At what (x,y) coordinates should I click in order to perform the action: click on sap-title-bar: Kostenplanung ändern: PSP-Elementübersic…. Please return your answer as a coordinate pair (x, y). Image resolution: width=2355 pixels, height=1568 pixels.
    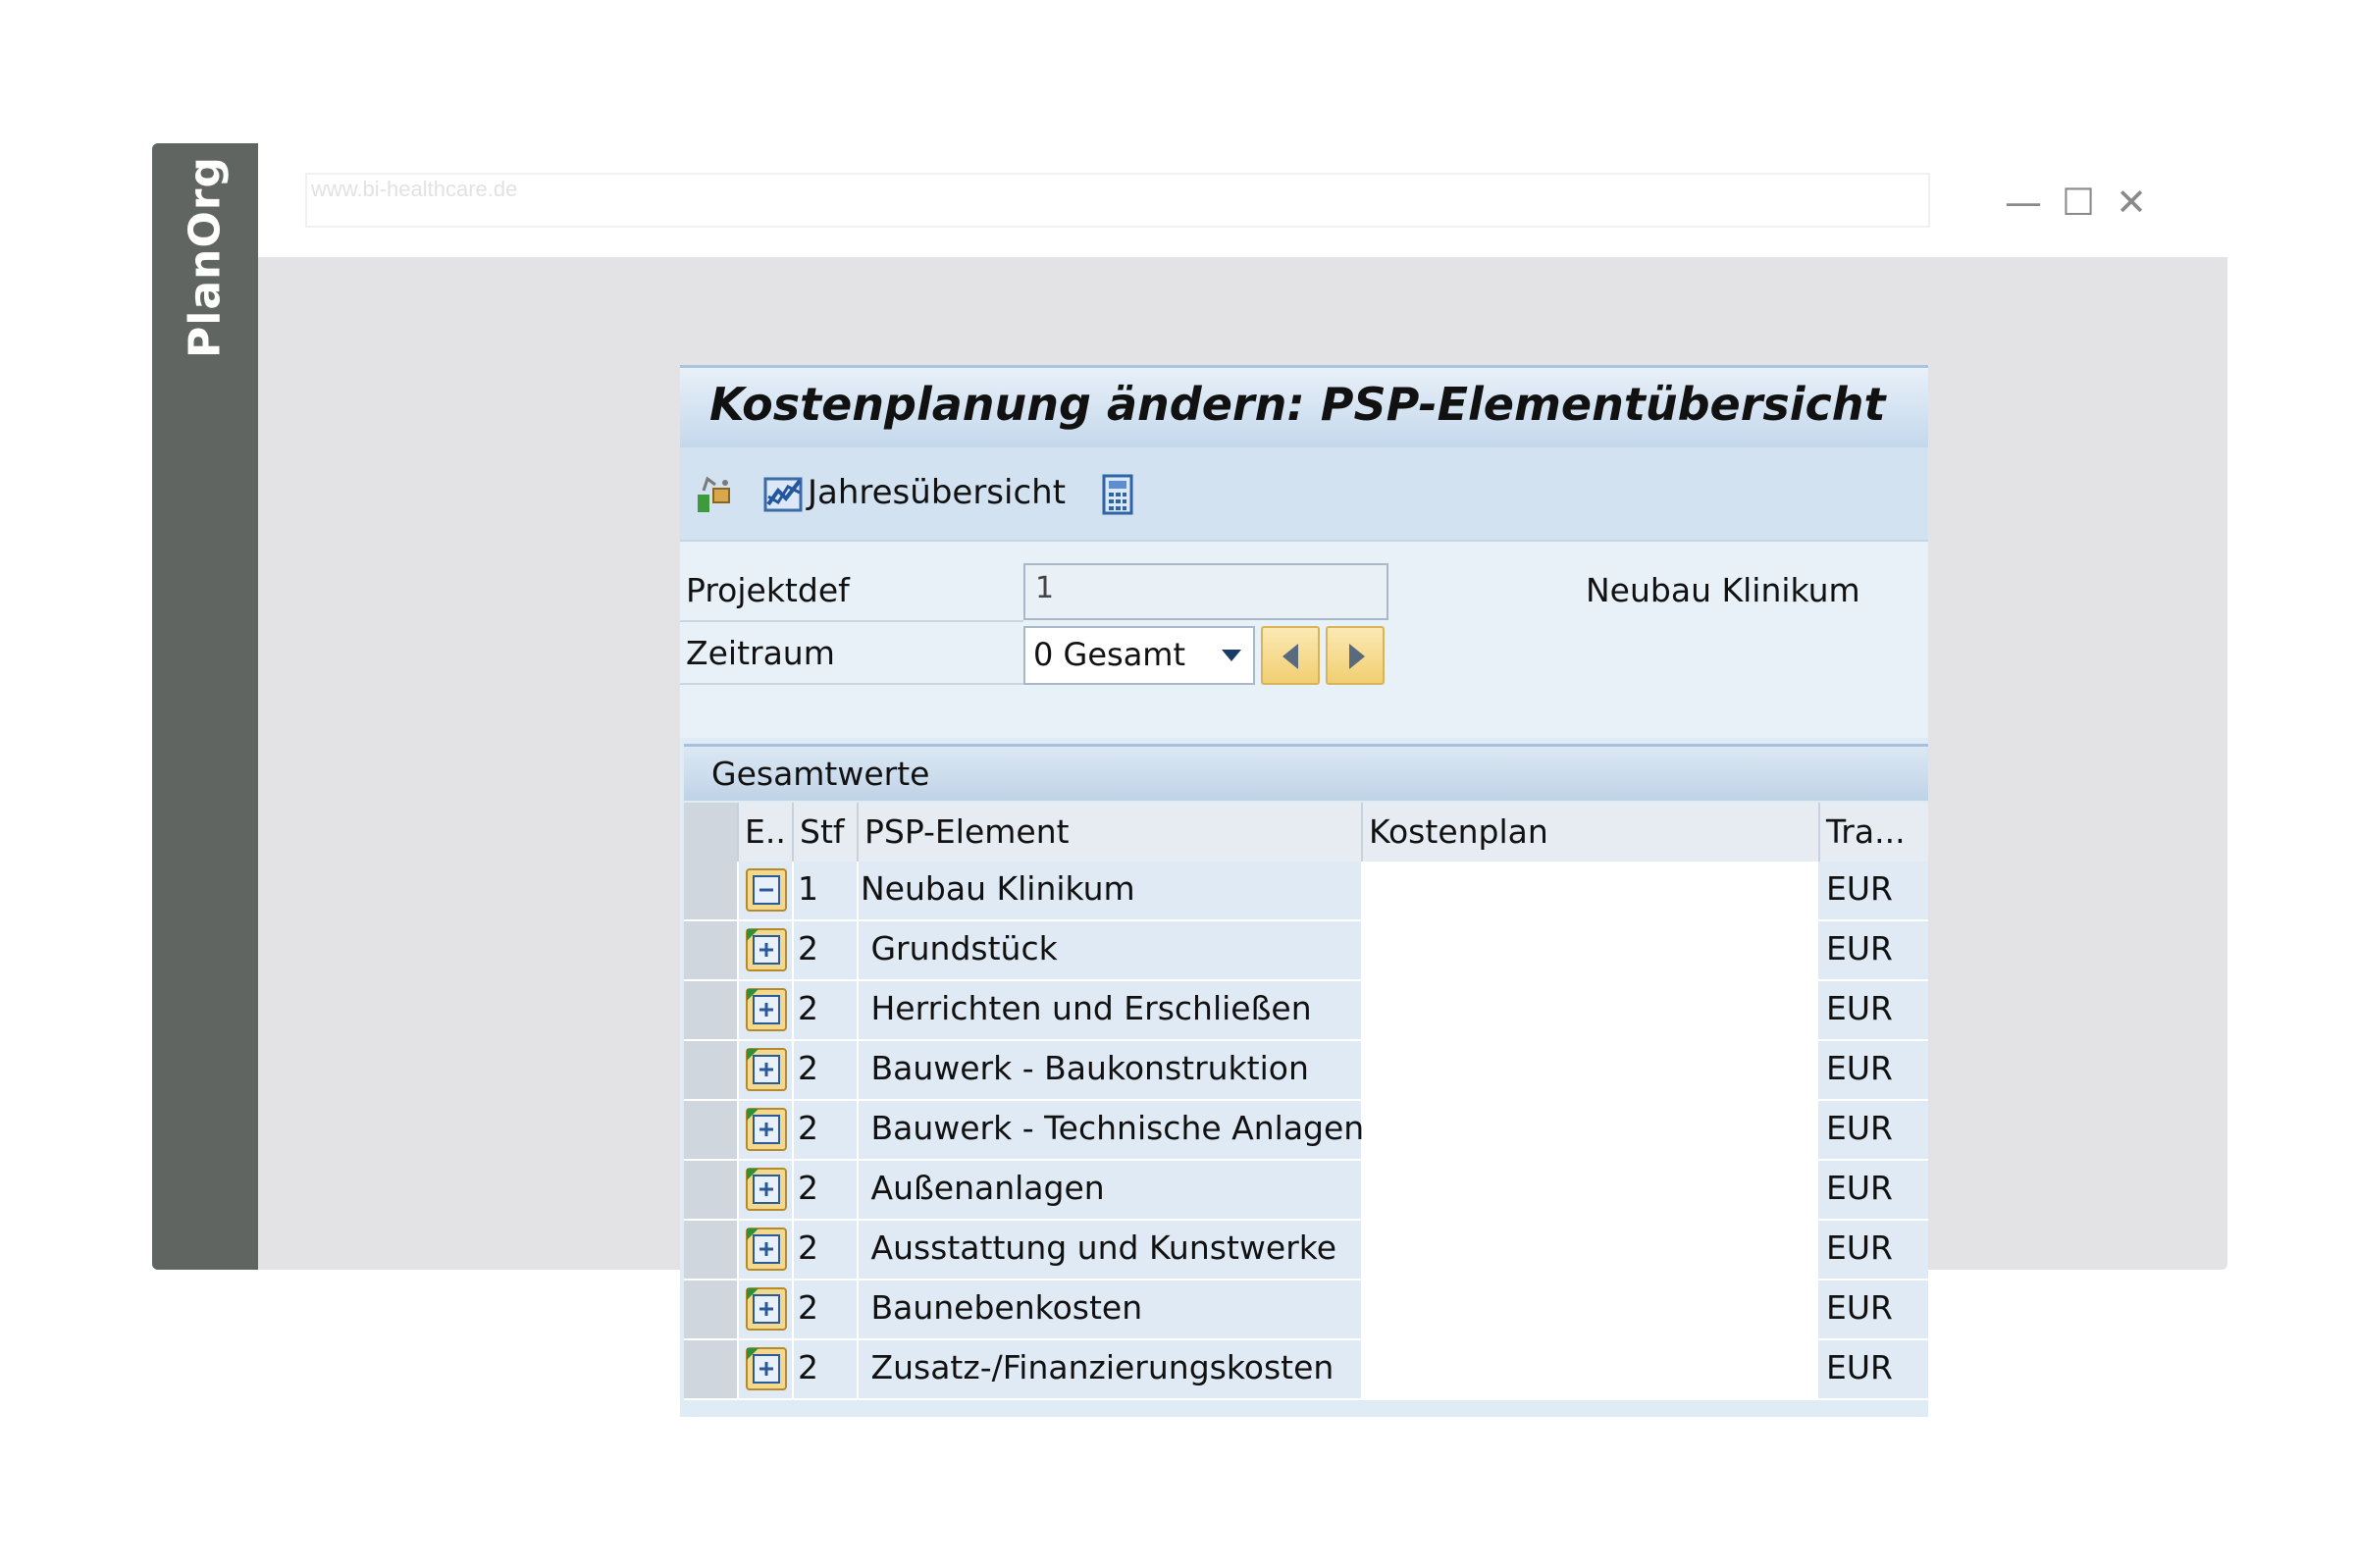
    Looking at the image, I should click on (1304, 406).